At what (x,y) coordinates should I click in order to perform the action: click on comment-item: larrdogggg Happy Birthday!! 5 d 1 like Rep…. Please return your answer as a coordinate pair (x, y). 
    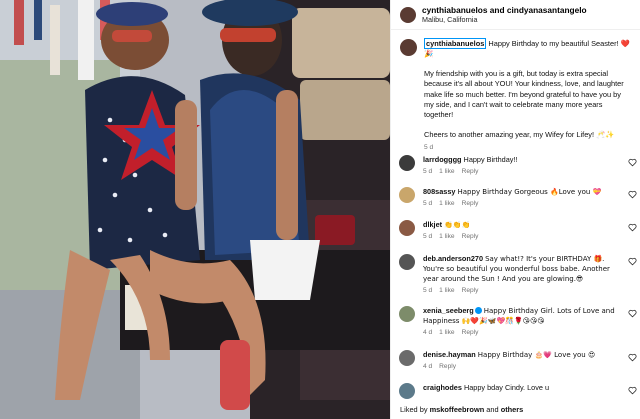
    Looking at the image, I should click on (515, 166).